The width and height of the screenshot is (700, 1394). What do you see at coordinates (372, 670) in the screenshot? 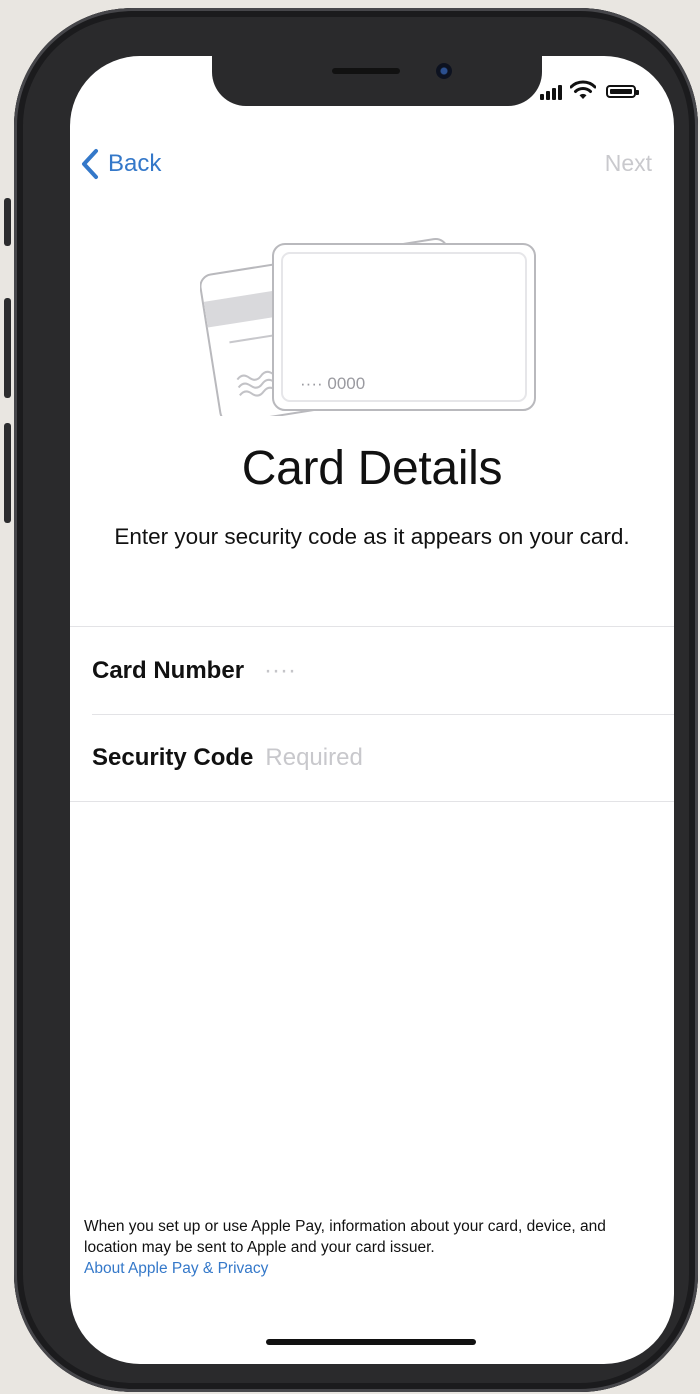
I see `card-number-row: Card Number ····` at bounding box center [372, 670].